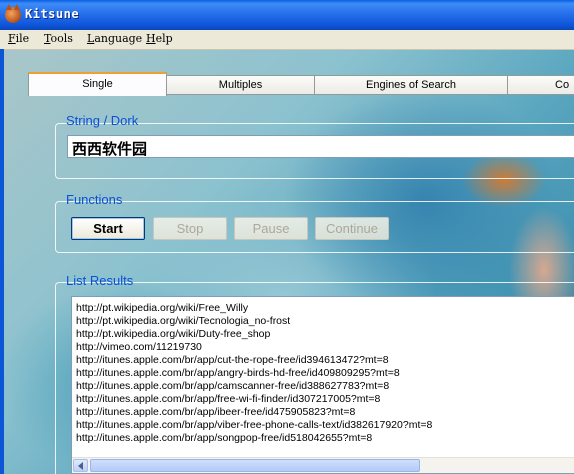  What do you see at coordinates (271, 228) in the screenshot?
I see `pause-button: Pause` at bounding box center [271, 228].